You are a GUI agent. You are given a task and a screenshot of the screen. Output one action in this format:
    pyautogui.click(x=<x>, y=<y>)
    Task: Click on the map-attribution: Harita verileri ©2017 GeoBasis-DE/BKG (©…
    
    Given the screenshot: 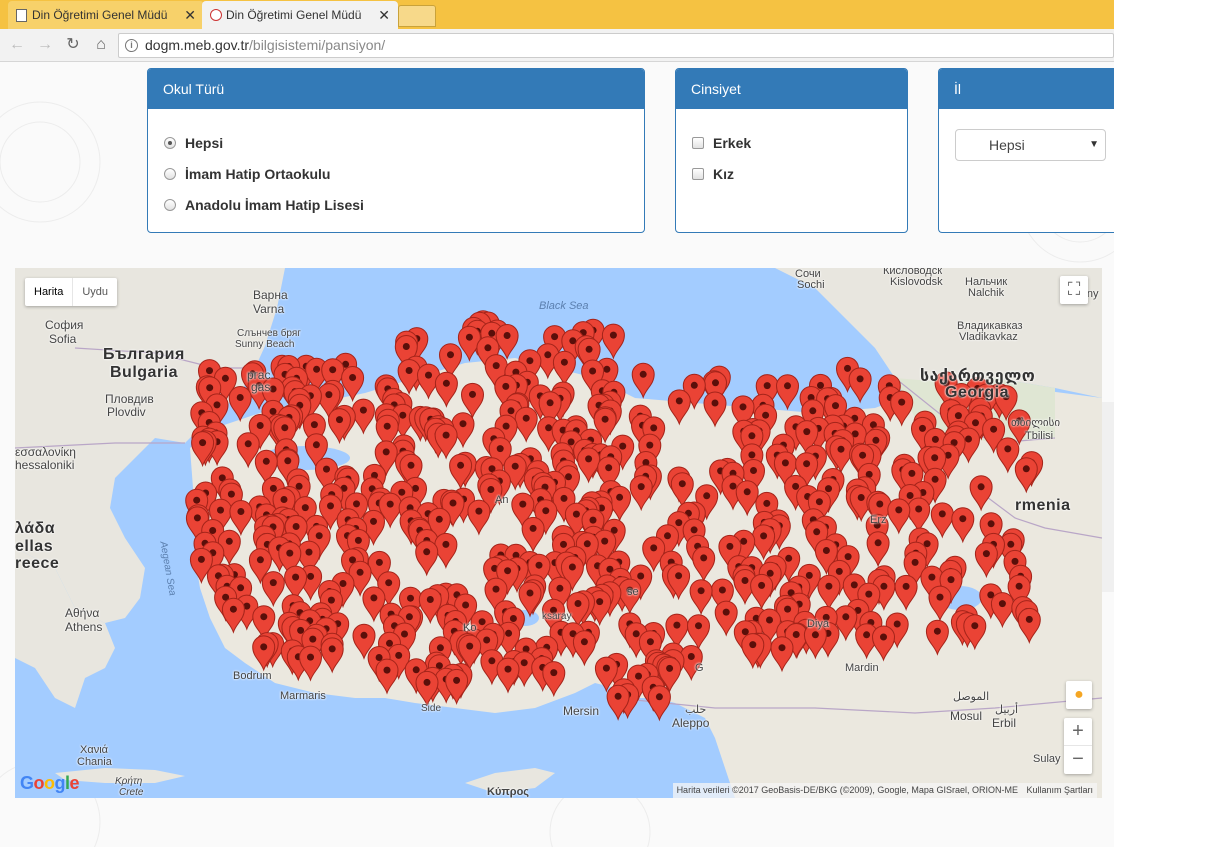 What is the action you would take?
    pyautogui.click(x=884, y=790)
    